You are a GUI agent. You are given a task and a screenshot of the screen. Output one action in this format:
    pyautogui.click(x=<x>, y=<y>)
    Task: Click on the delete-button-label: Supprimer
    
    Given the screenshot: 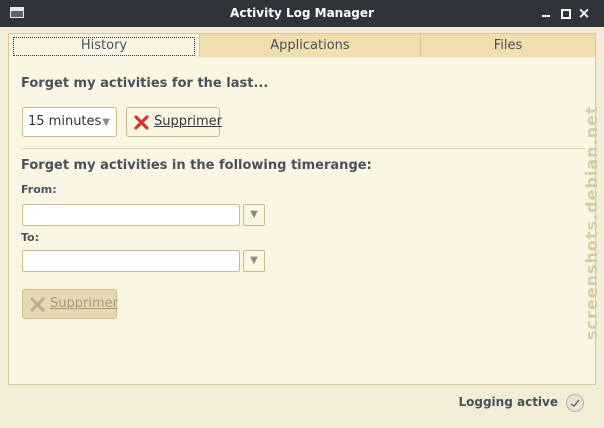 What is the action you would take?
    pyautogui.click(x=188, y=121)
    